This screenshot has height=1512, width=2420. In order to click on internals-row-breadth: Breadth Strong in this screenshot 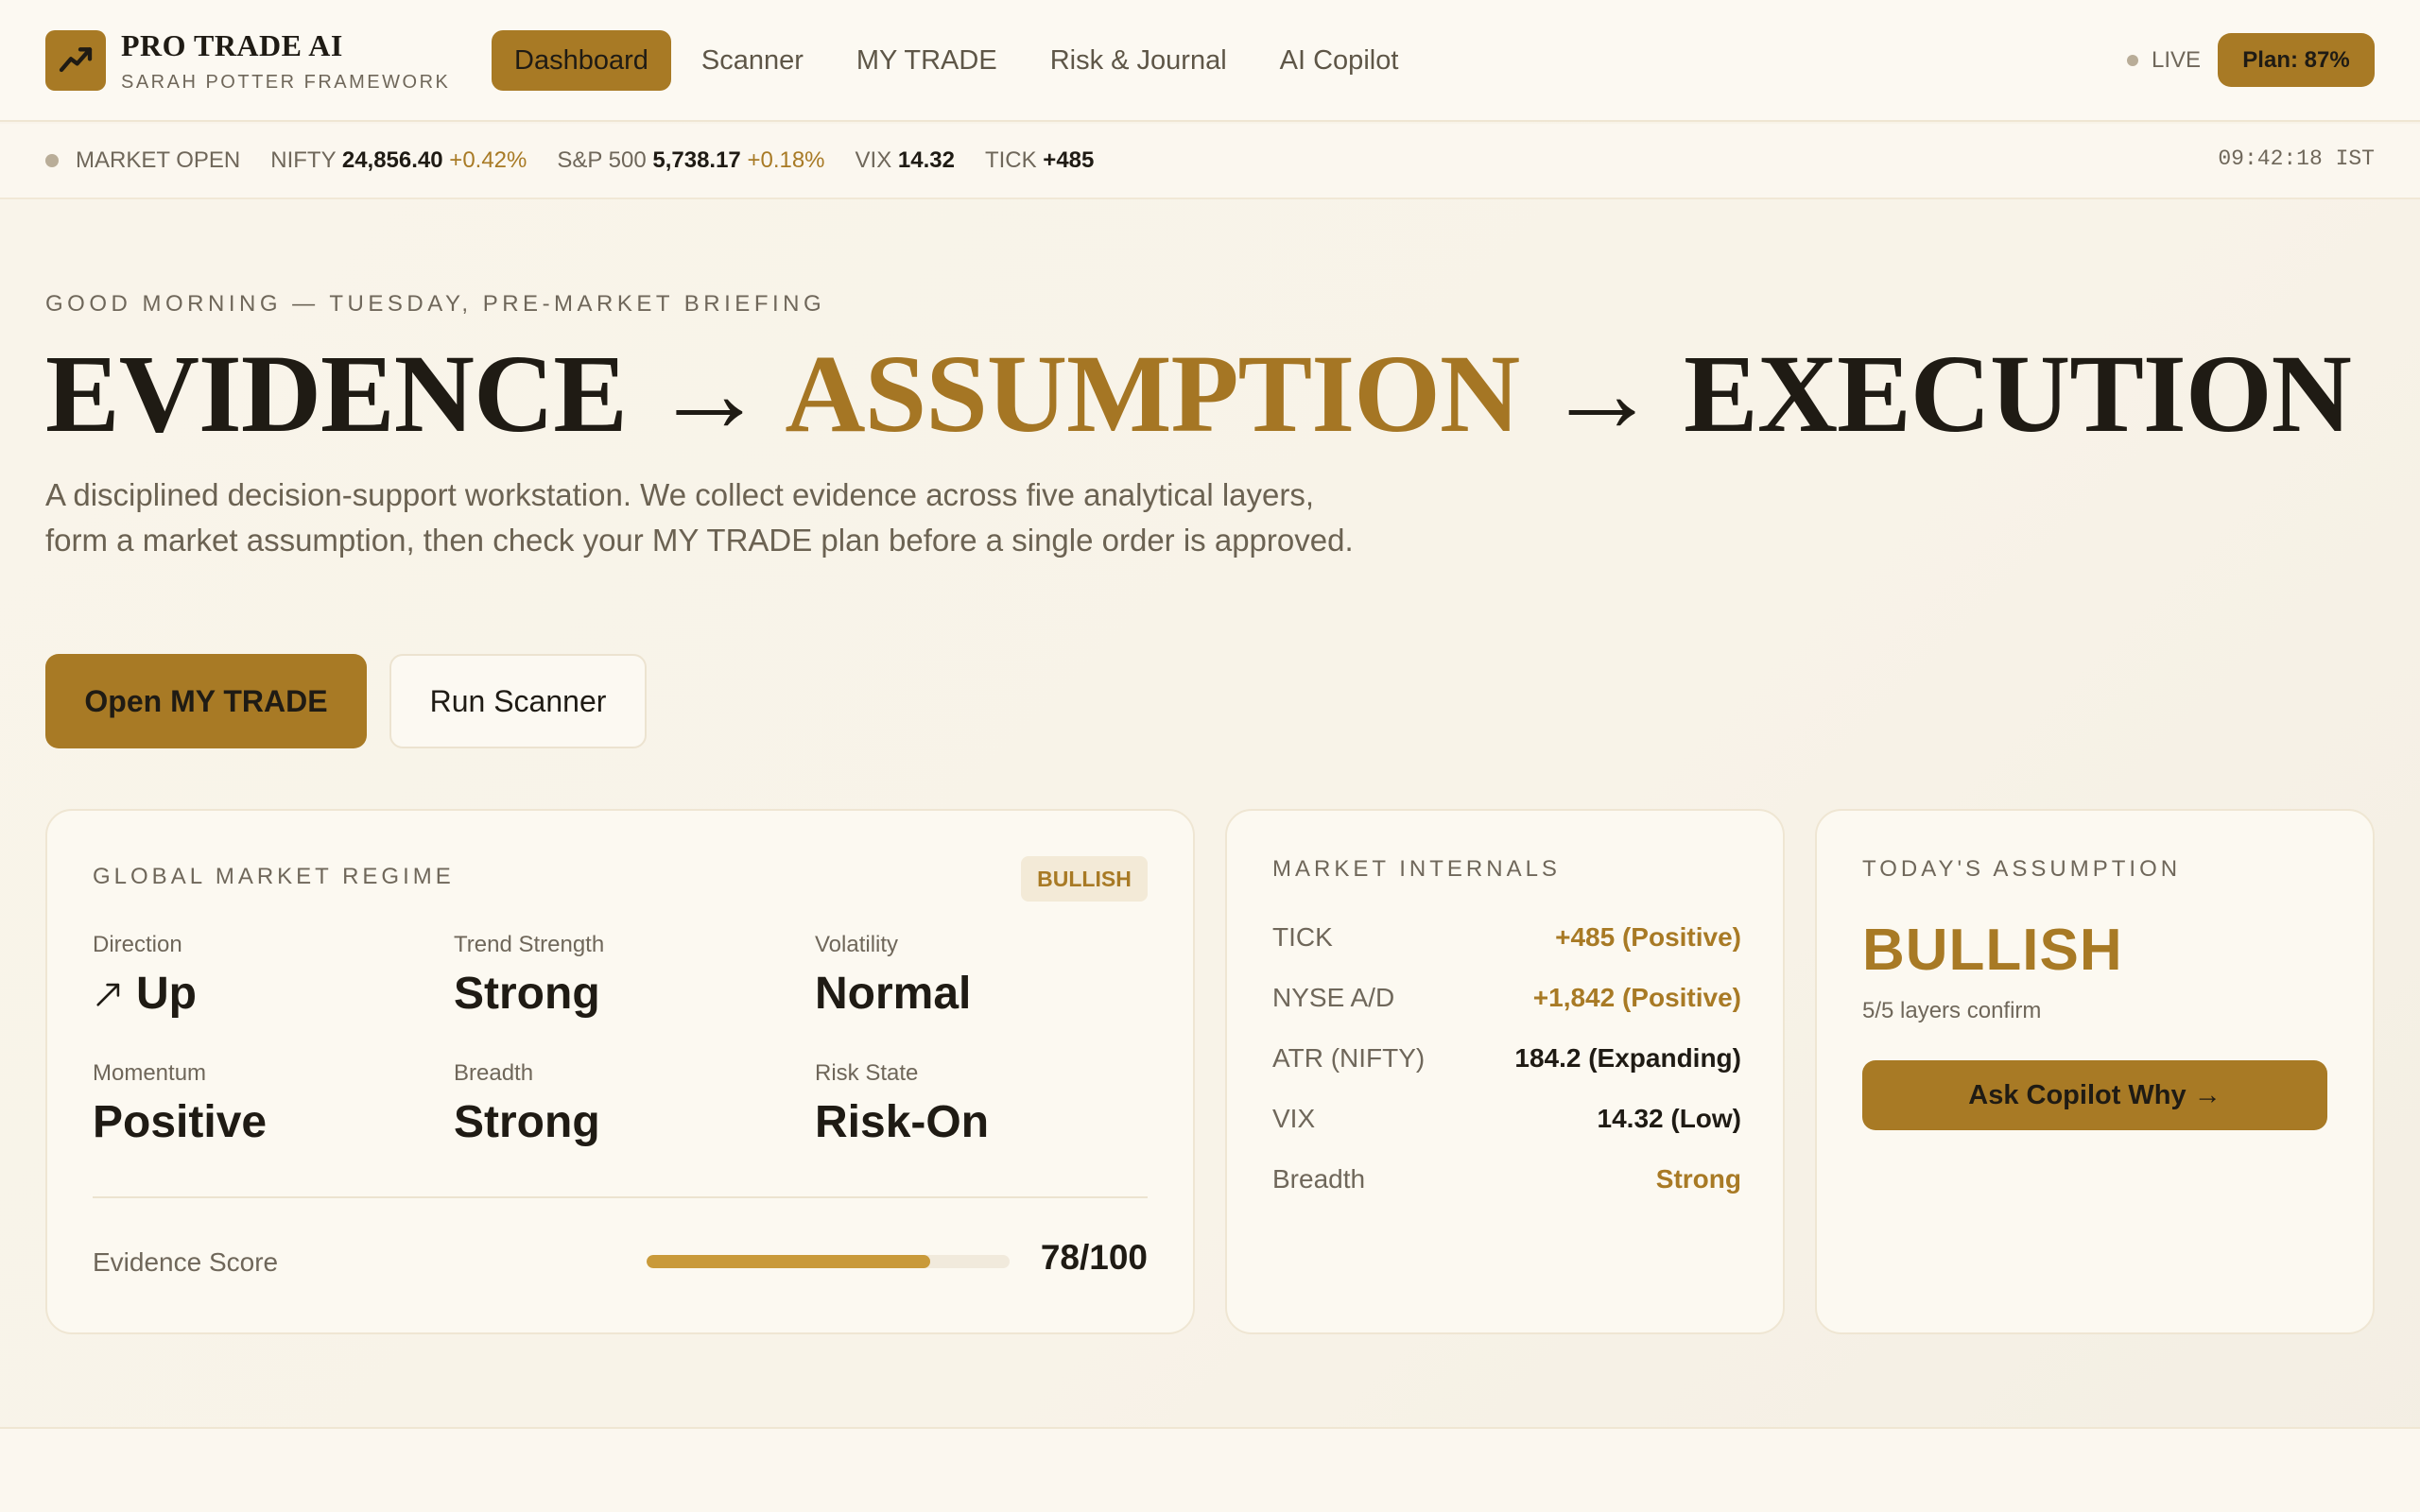, I will do `click(1506, 1179)`.